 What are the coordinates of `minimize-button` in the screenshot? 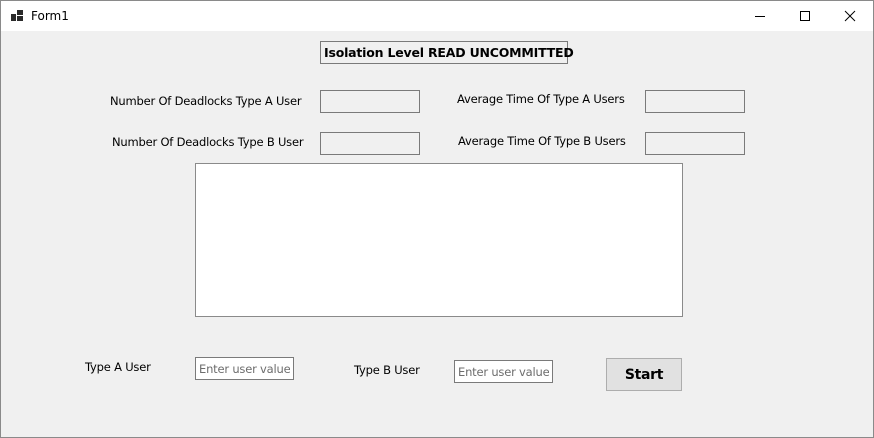 It's located at (760, 16).